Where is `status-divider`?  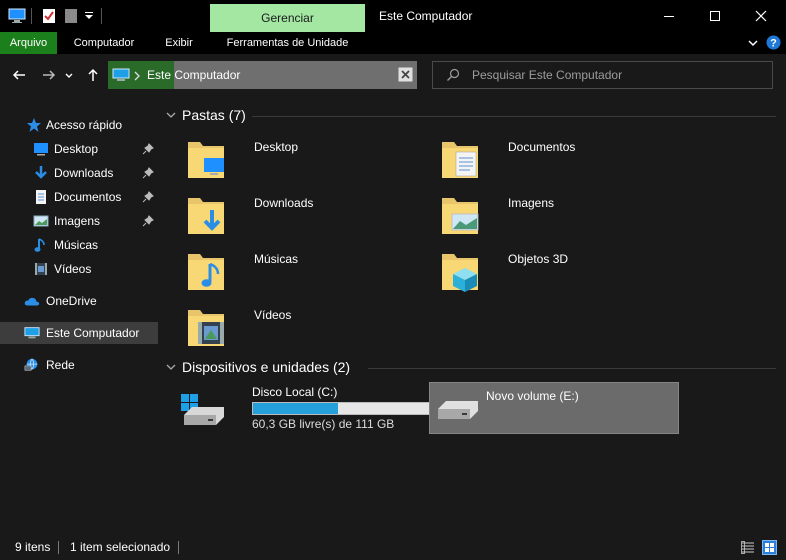
status-divider is located at coordinates (58, 547).